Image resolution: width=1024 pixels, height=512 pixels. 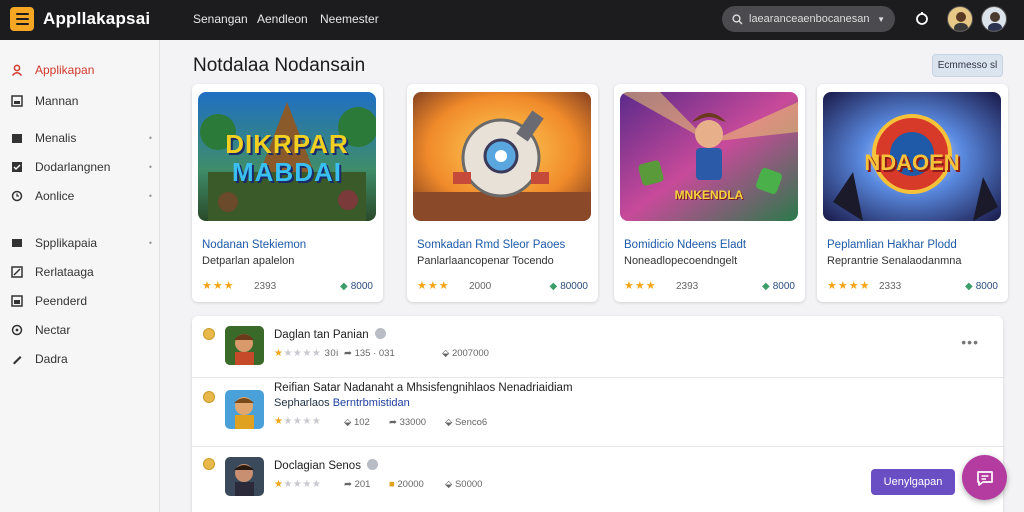 I want to click on edit-icon, so click(x=16, y=272).